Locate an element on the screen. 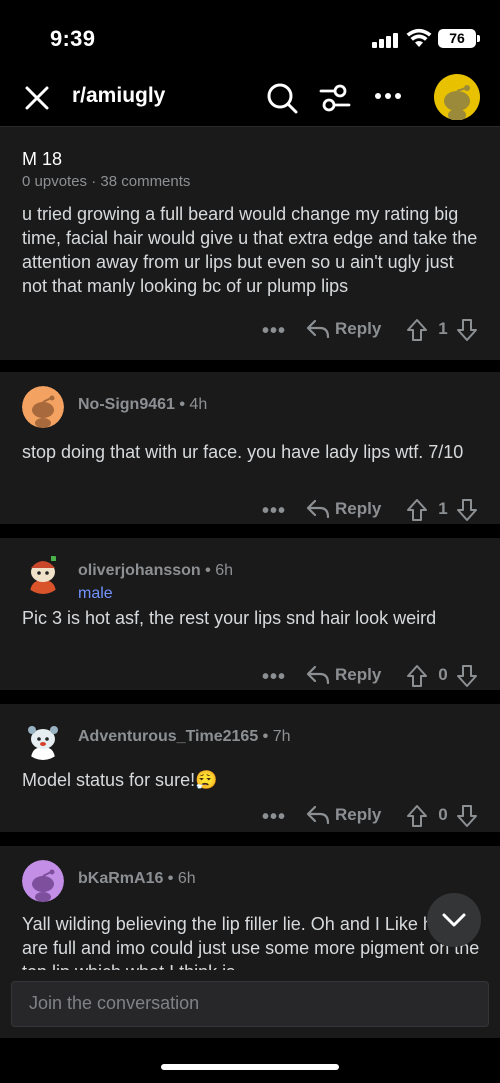 The image size is (500, 1083). next-comment-button is located at coordinates (454, 920).